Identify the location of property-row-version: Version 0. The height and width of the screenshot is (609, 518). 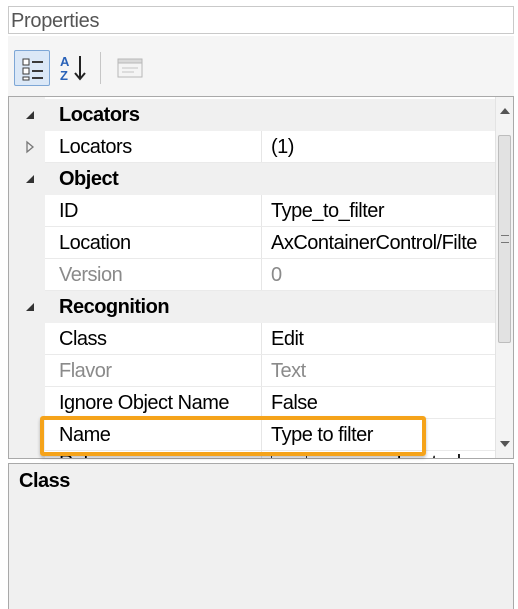
(252, 275).